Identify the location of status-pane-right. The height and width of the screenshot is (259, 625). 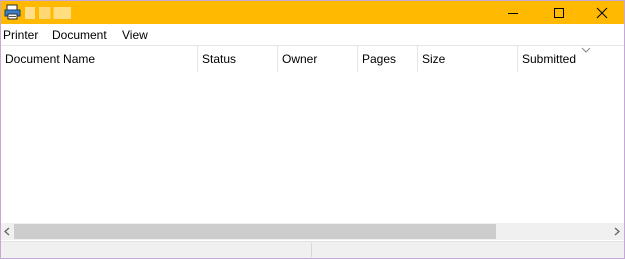
(468, 250).